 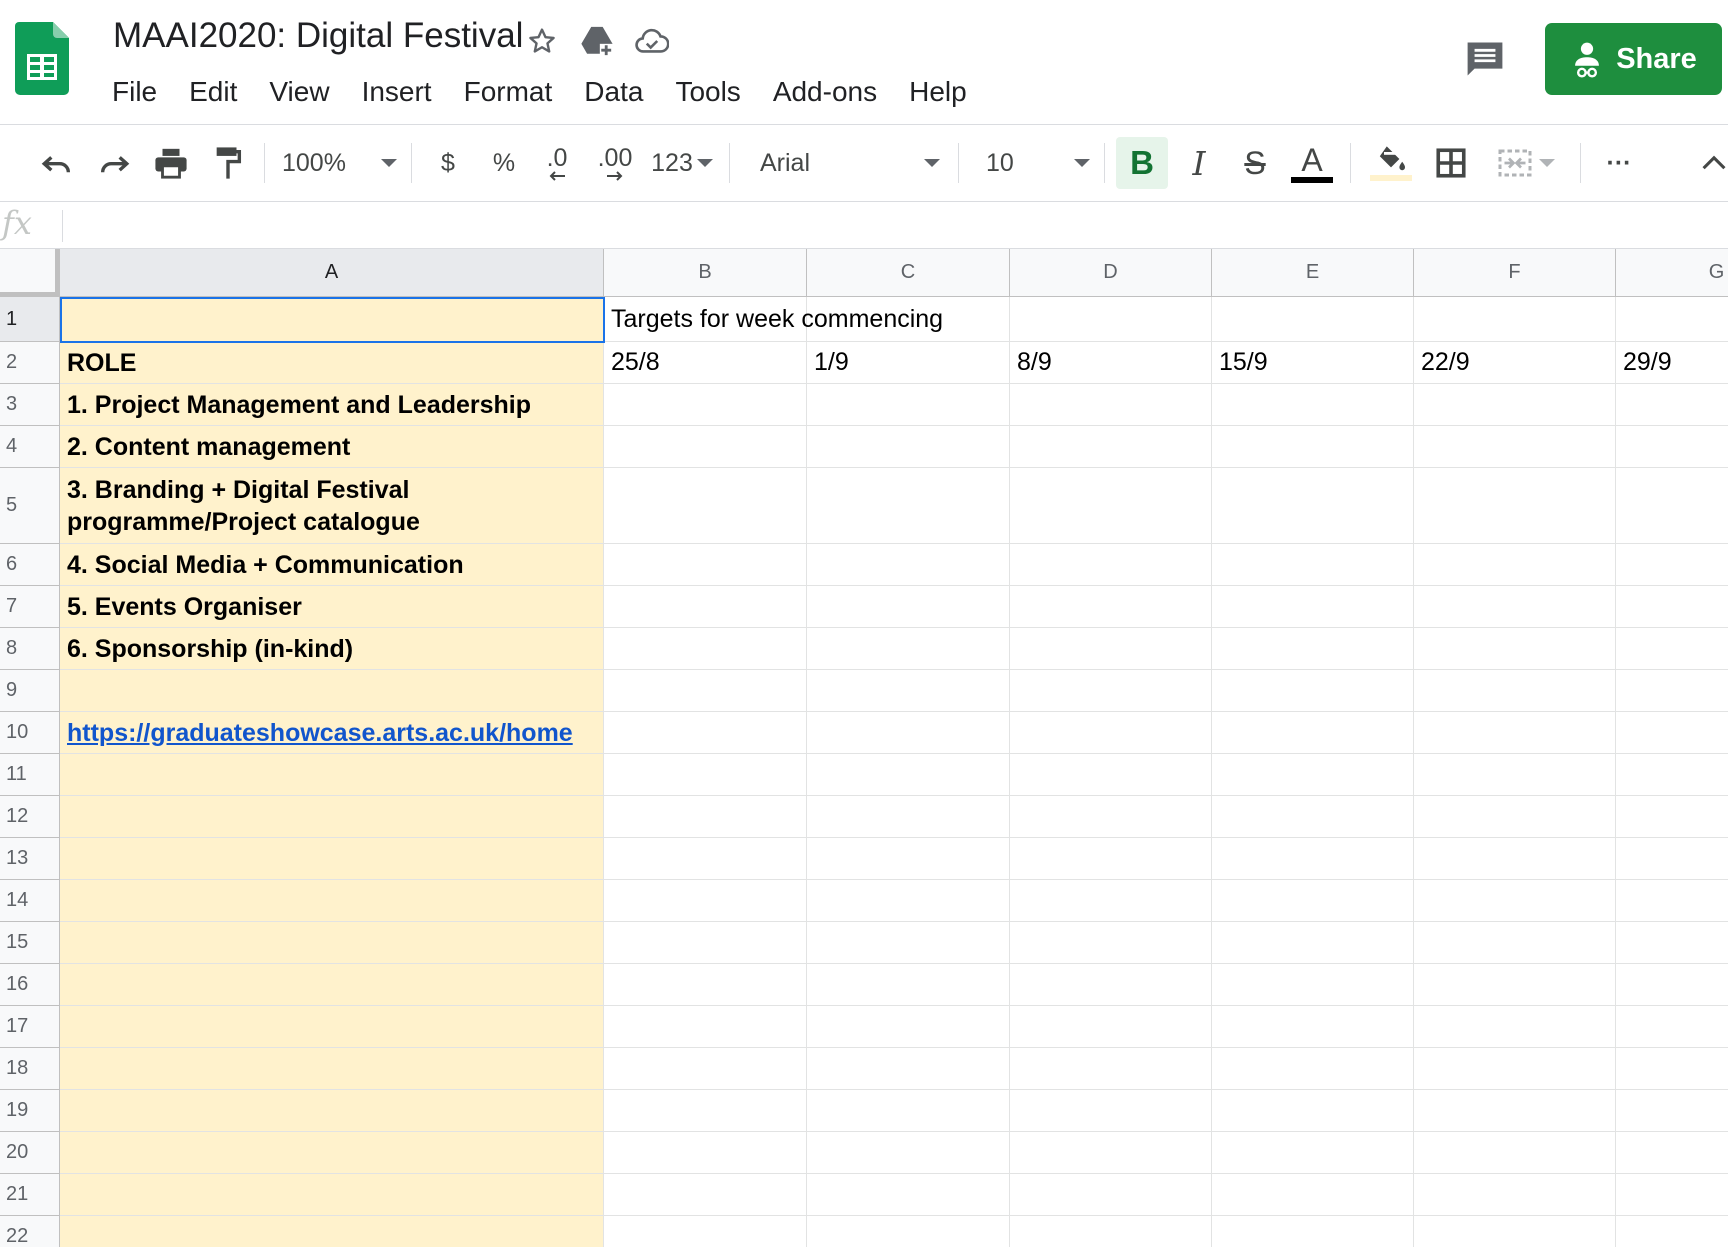 What do you see at coordinates (30, 319) in the screenshot?
I see `row-header-1: 1` at bounding box center [30, 319].